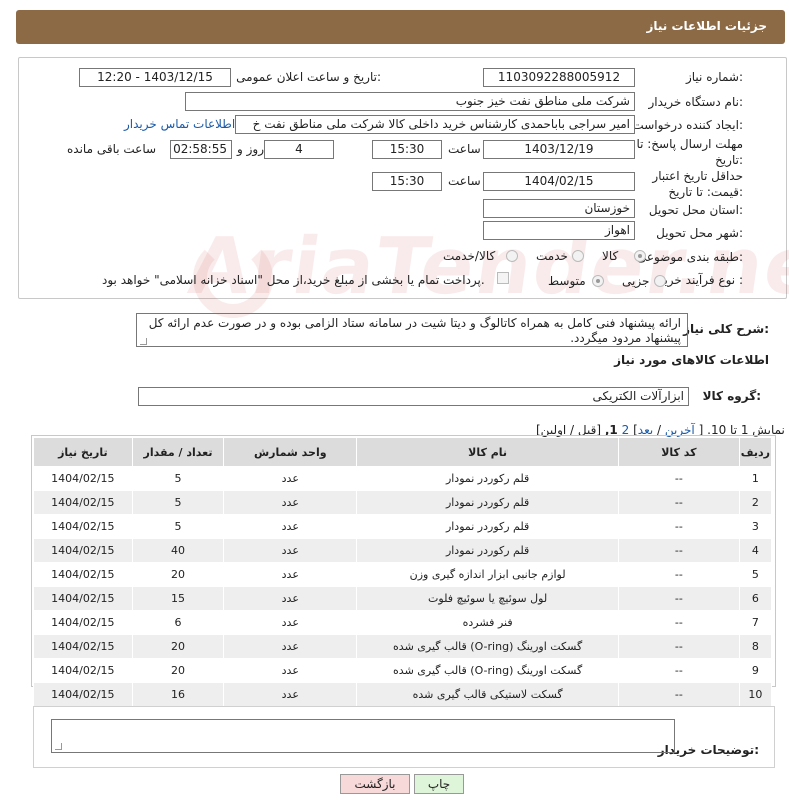  What do you see at coordinates (178, 598) in the screenshot?
I see `cell-quantity: 15` at bounding box center [178, 598].